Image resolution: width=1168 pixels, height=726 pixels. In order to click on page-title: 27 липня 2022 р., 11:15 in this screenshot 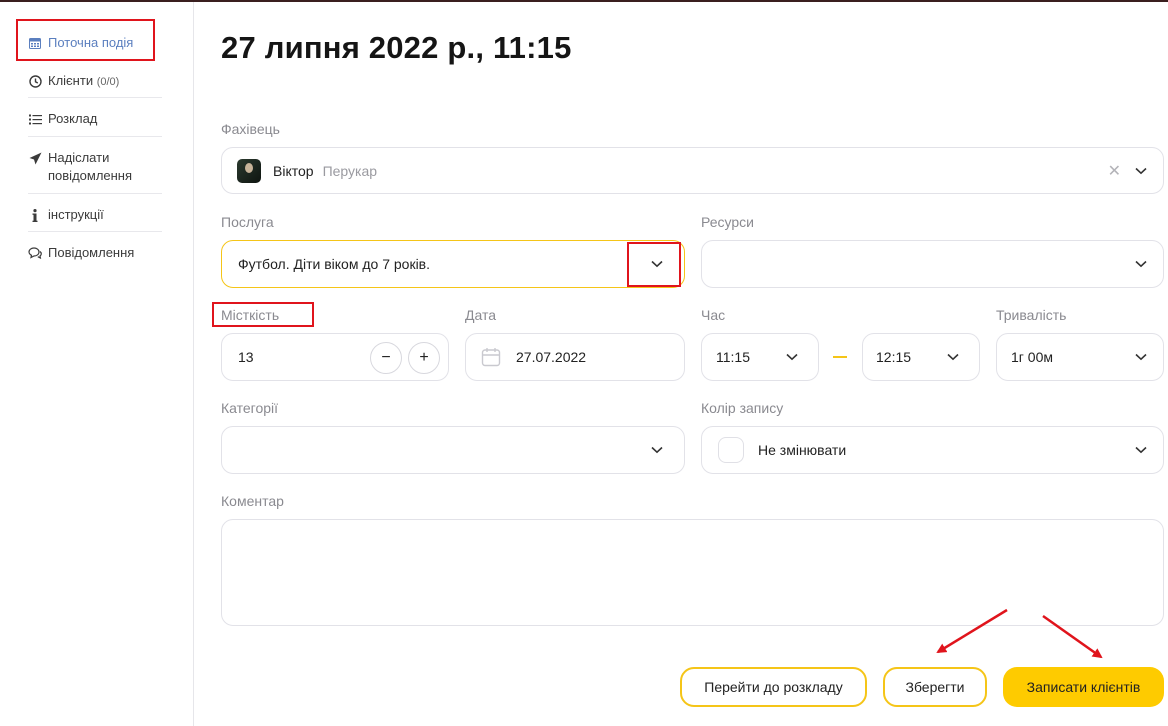, I will do `click(396, 47)`.